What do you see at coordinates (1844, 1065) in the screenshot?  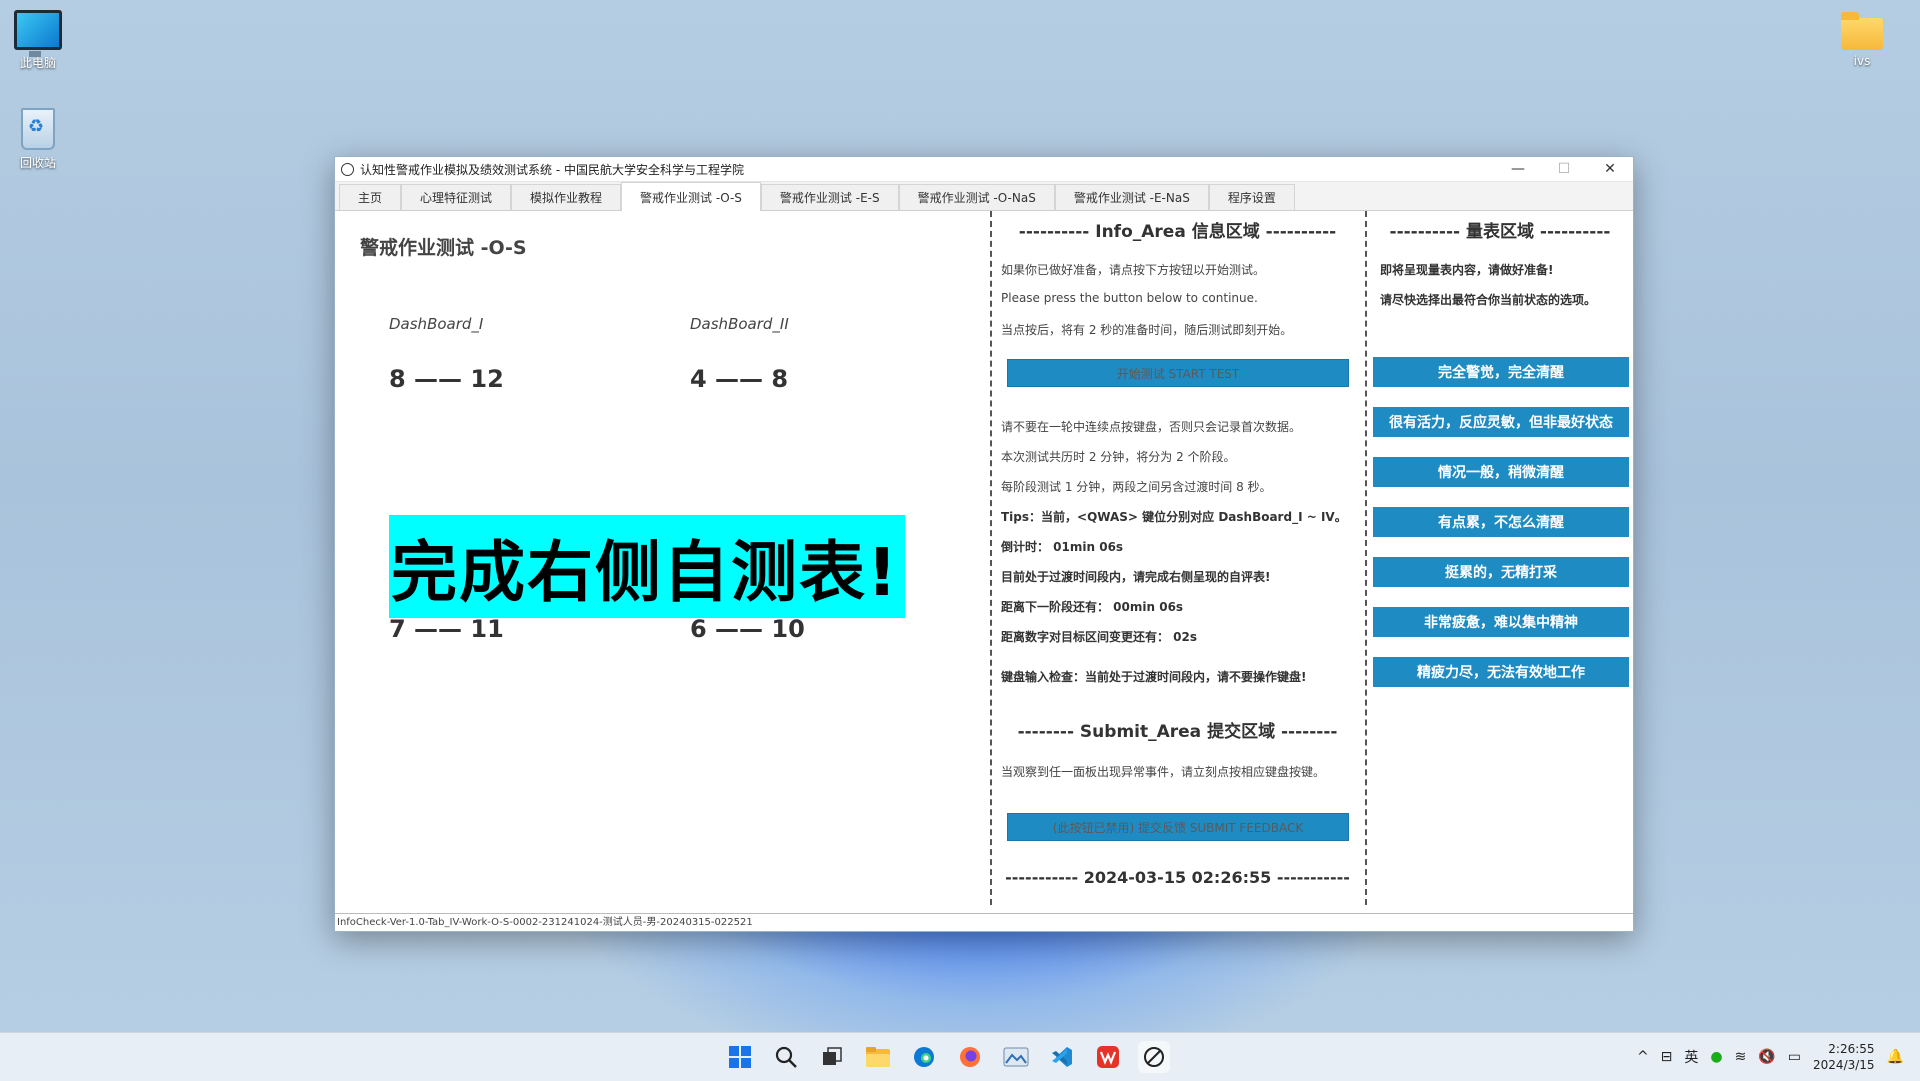 I see `clock-date: 2024/3/15` at bounding box center [1844, 1065].